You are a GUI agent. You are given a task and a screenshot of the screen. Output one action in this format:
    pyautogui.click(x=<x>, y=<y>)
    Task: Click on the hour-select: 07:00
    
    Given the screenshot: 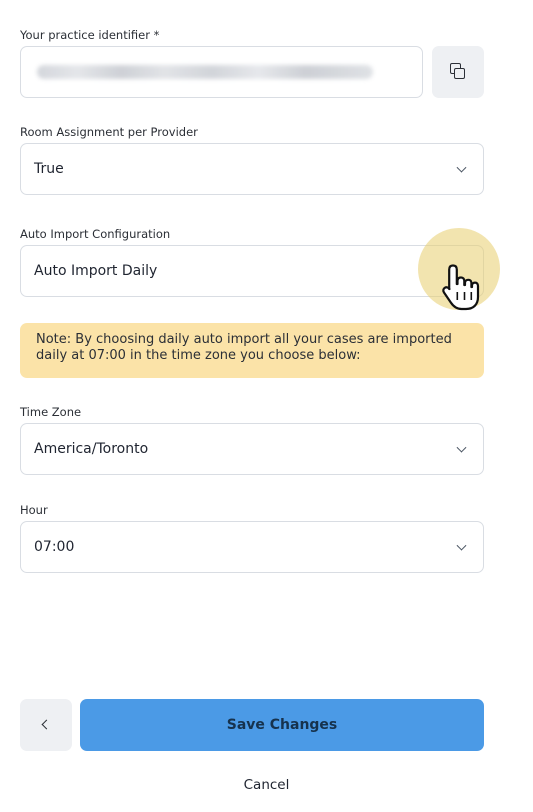 What is the action you would take?
    pyautogui.click(x=252, y=547)
    